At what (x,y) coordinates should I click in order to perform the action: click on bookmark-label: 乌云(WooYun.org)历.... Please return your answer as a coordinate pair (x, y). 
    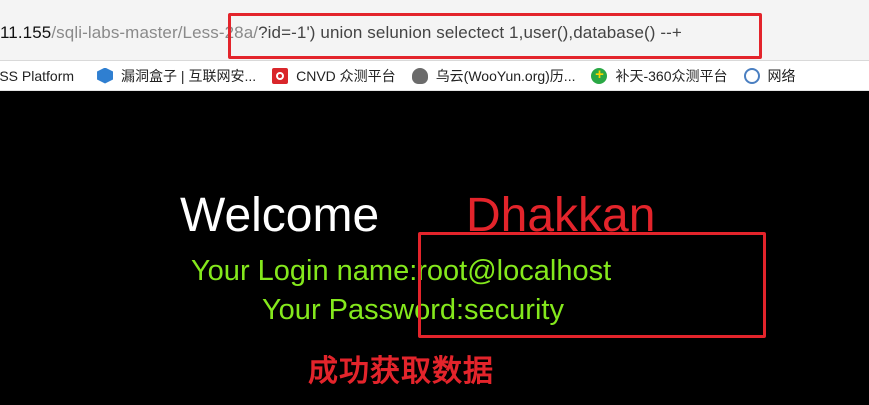
    Looking at the image, I should click on (505, 75).